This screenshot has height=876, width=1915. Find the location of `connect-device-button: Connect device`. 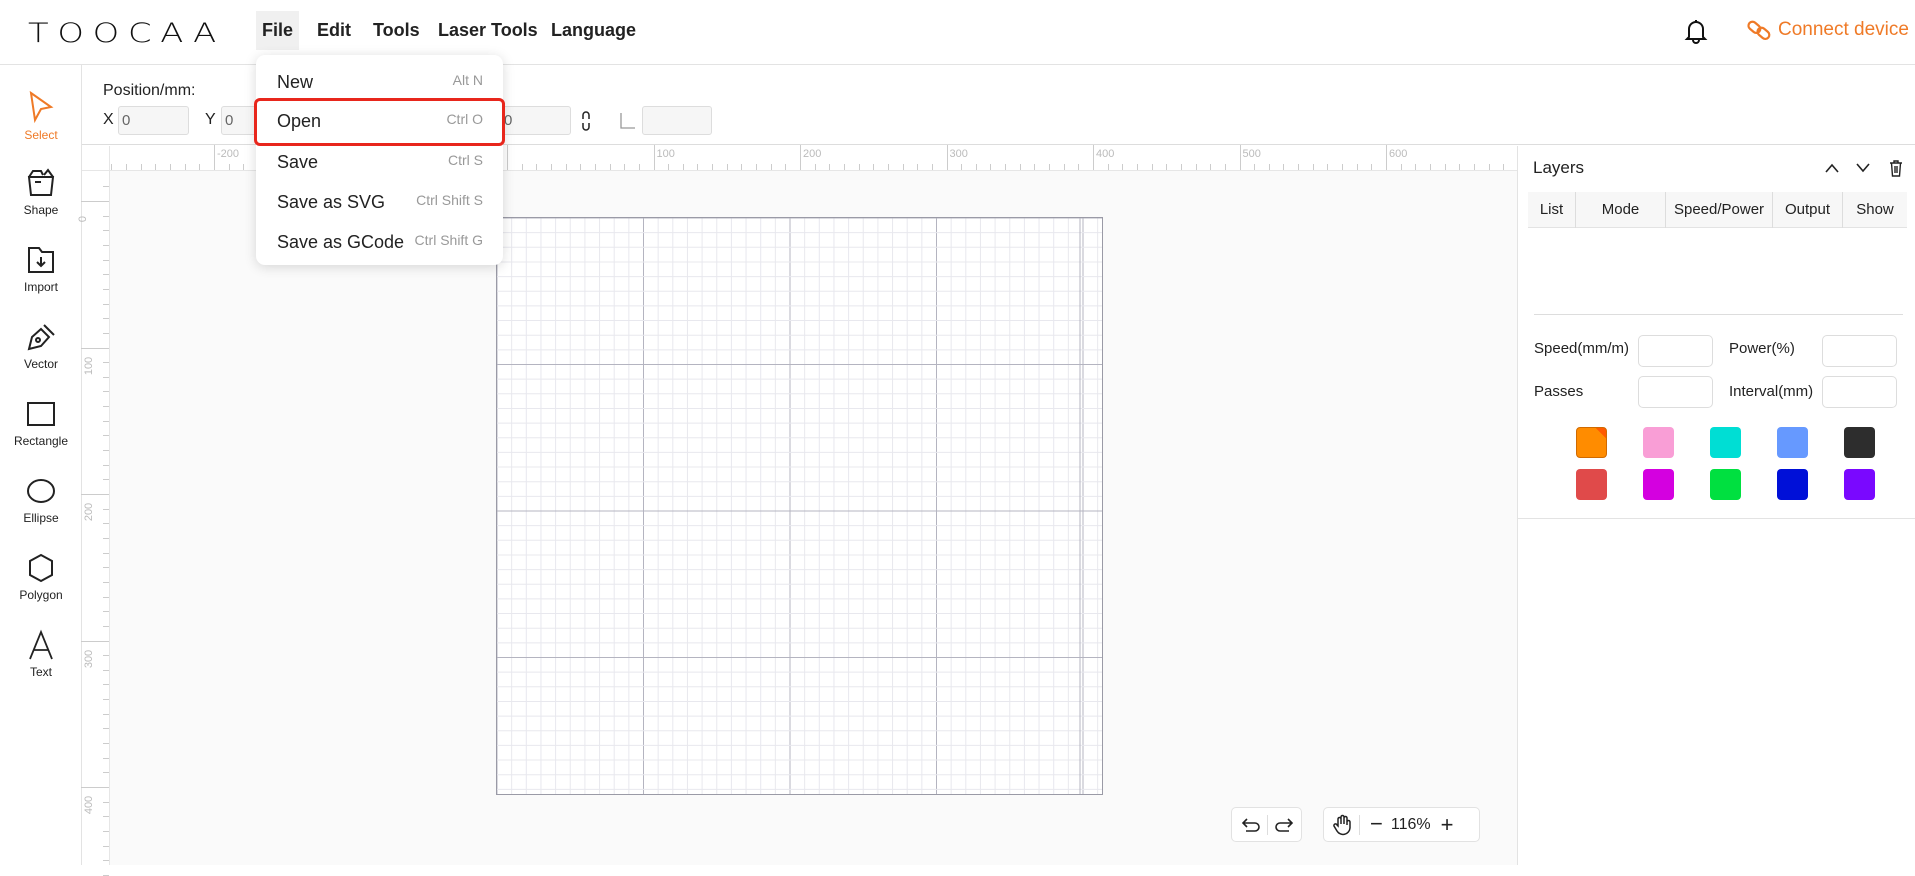

connect-device-button: Connect device is located at coordinates (1827, 30).